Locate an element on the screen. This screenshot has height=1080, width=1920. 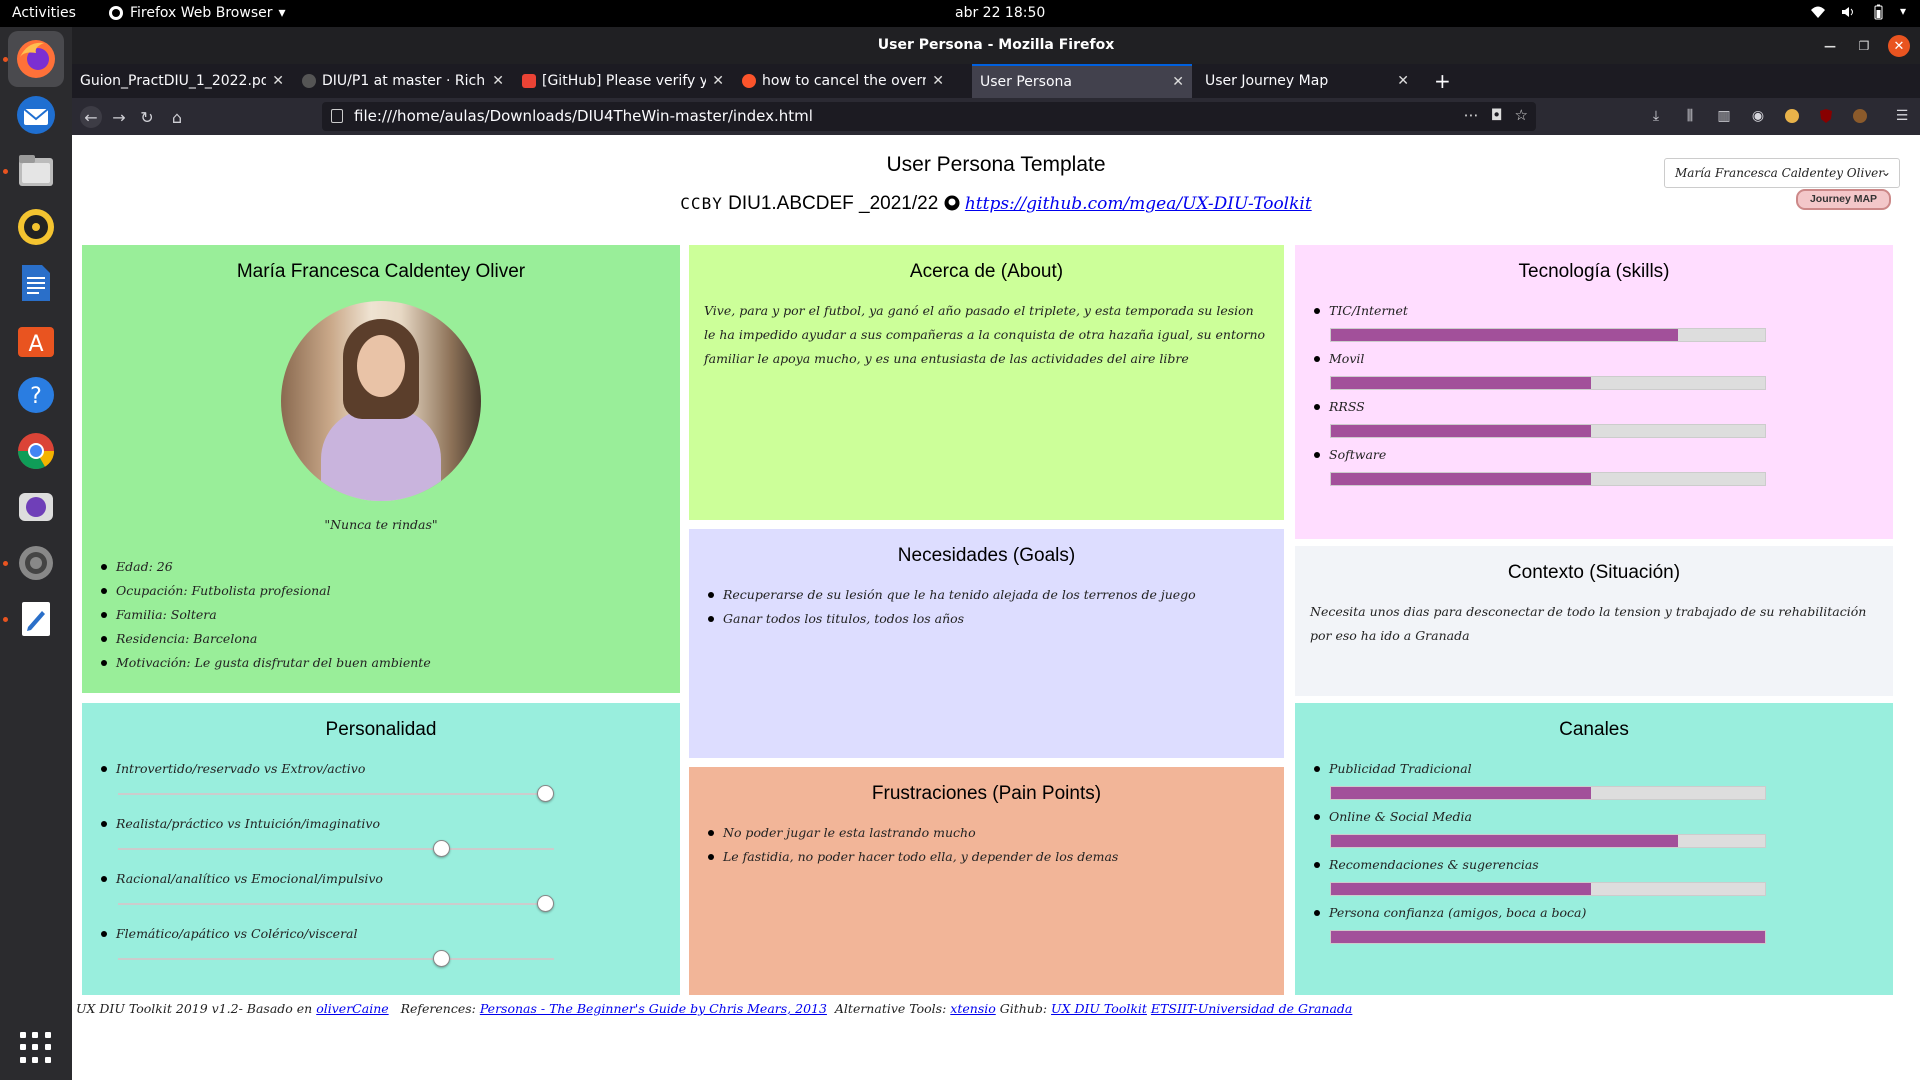
settings-launcher is located at coordinates (36, 563).